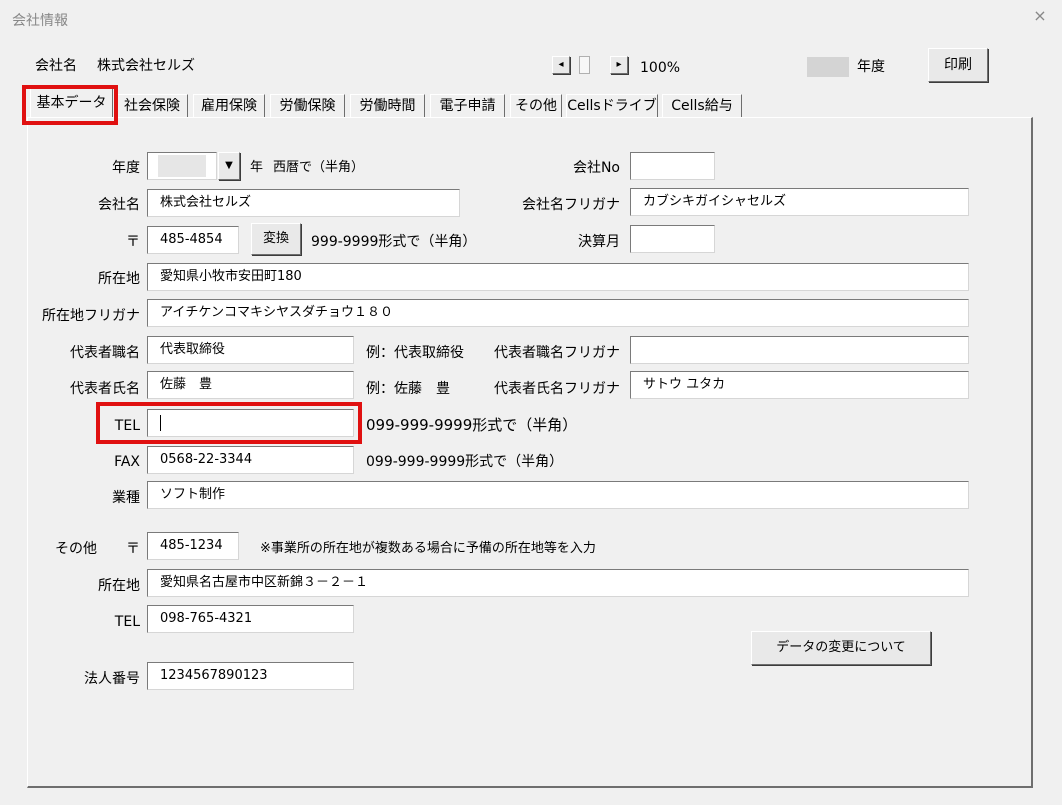 This screenshot has width=1062, height=805. What do you see at coordinates (307, 106) in the screenshot?
I see `tab-labor-insurance: 労働保険` at bounding box center [307, 106].